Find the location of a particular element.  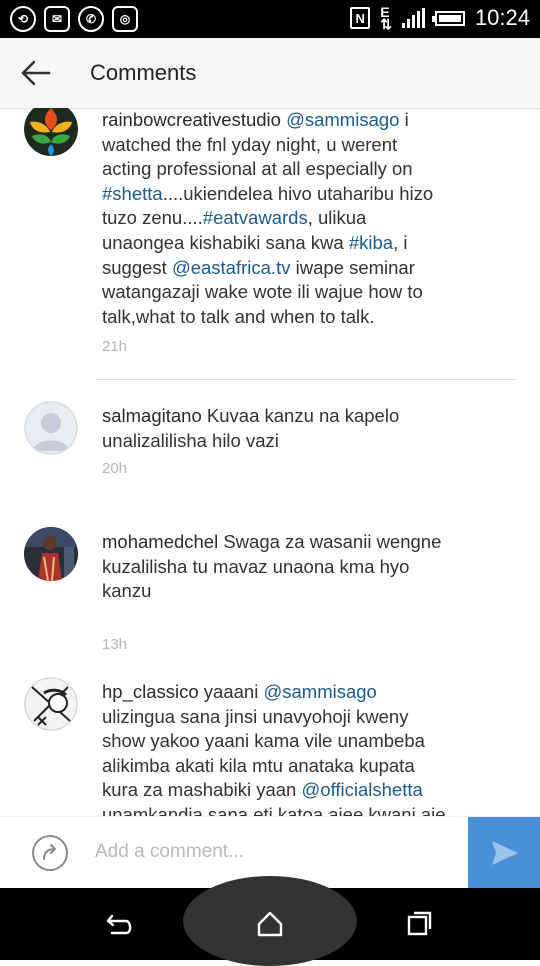

nfc-icon: N is located at coordinates (360, 18).